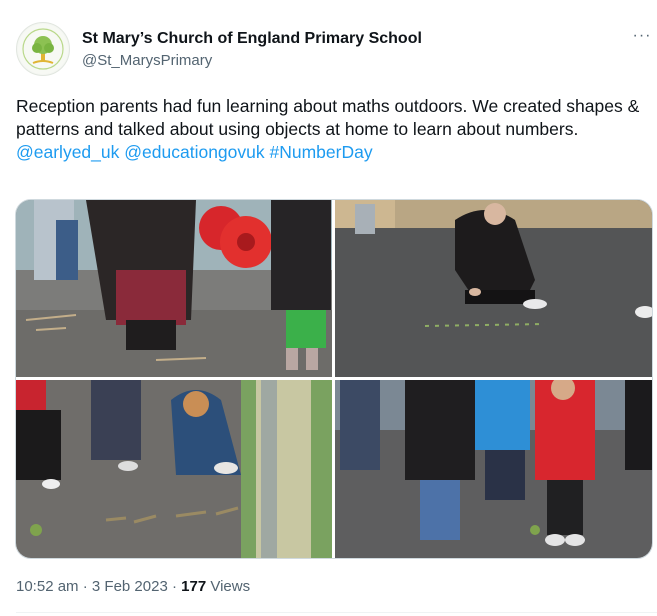 This screenshot has height=616, width=657. Describe the element at coordinates (194, 586) in the screenshot. I see `views-count: 177` at that location.